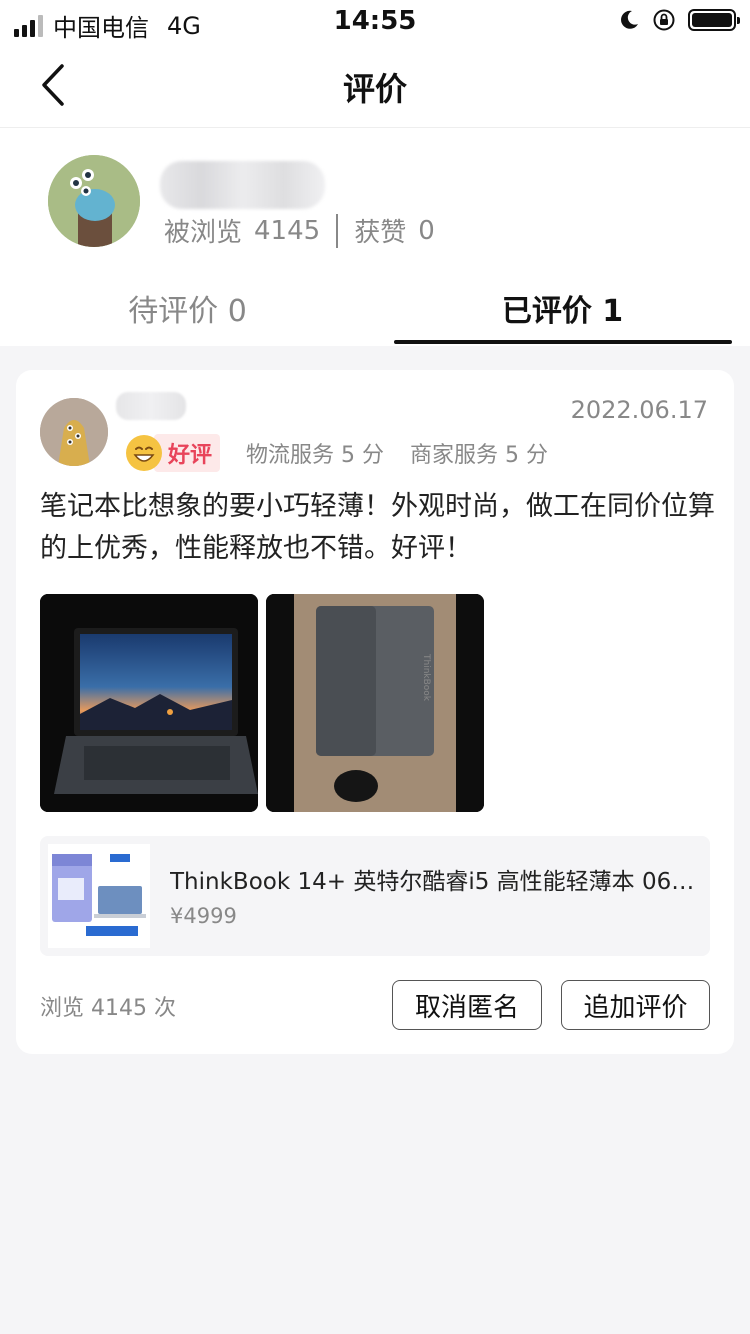 The width and height of the screenshot is (750, 1334). What do you see at coordinates (187, 308) in the screenshot?
I see `tab-pending: 待评价 0` at bounding box center [187, 308].